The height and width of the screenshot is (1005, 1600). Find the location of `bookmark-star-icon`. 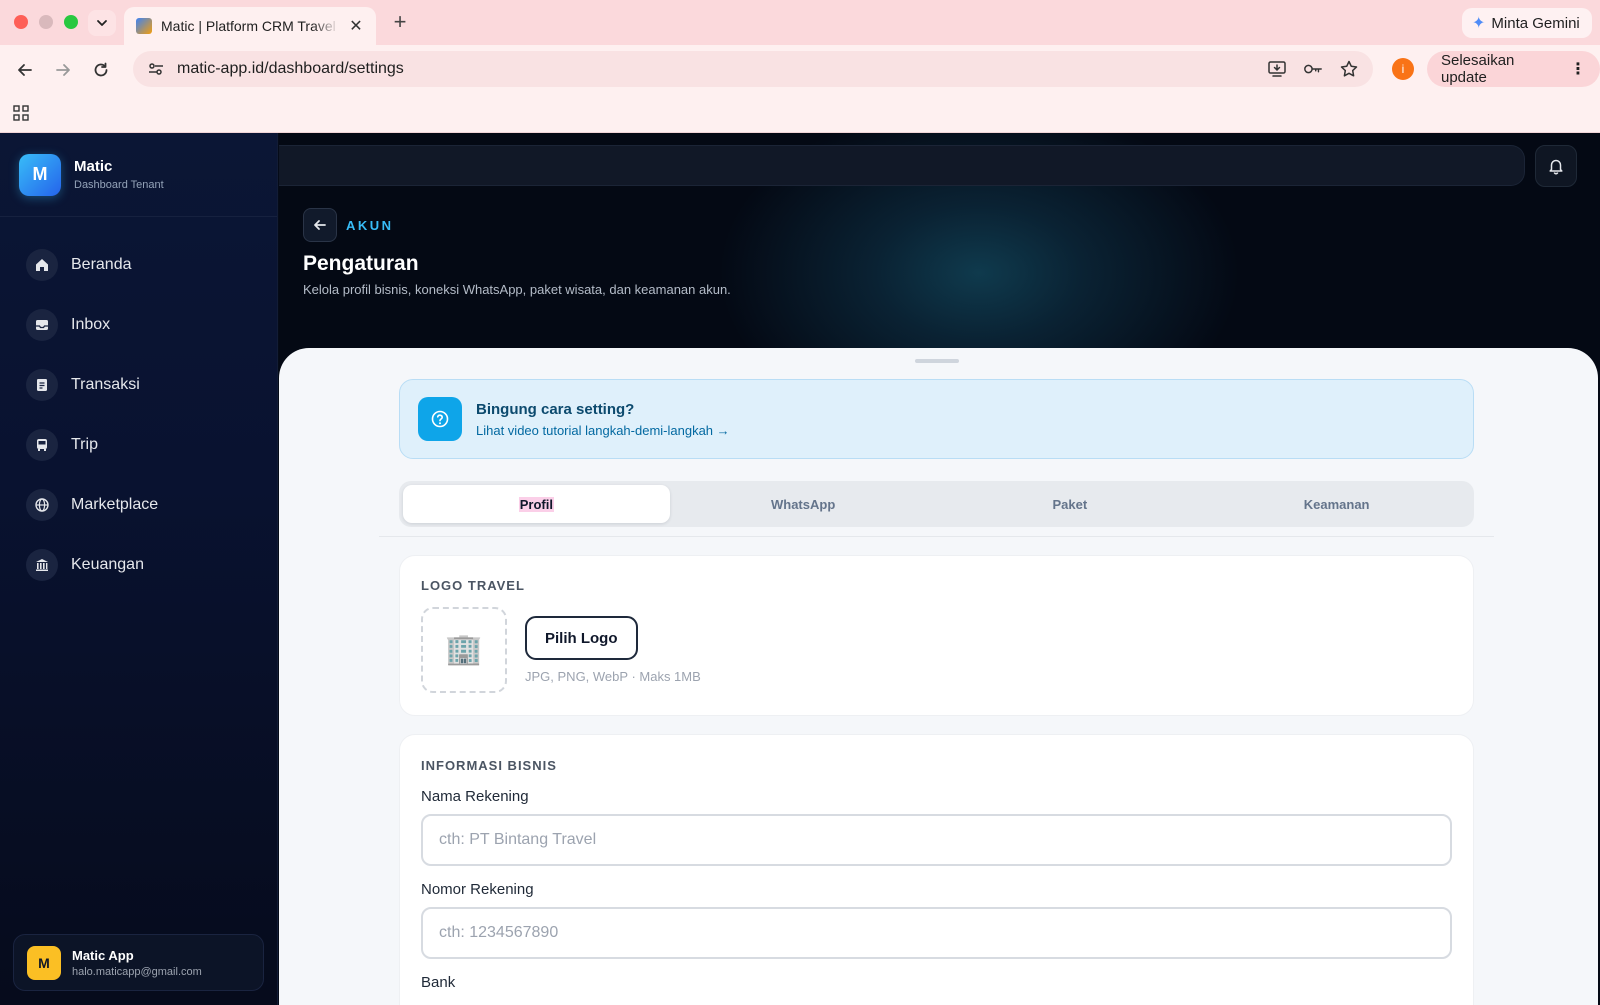

bookmark-star-icon is located at coordinates (1349, 69).